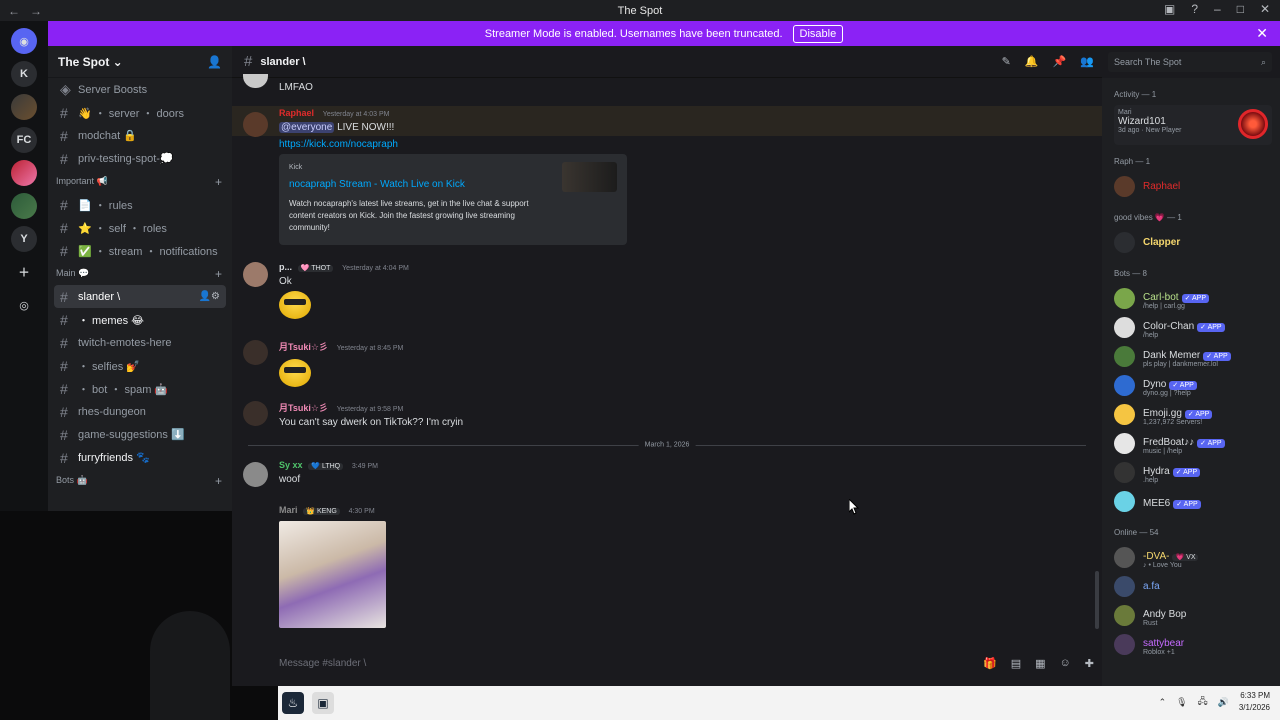  I want to click on category-important: Important 📢 +, so click(140, 181).